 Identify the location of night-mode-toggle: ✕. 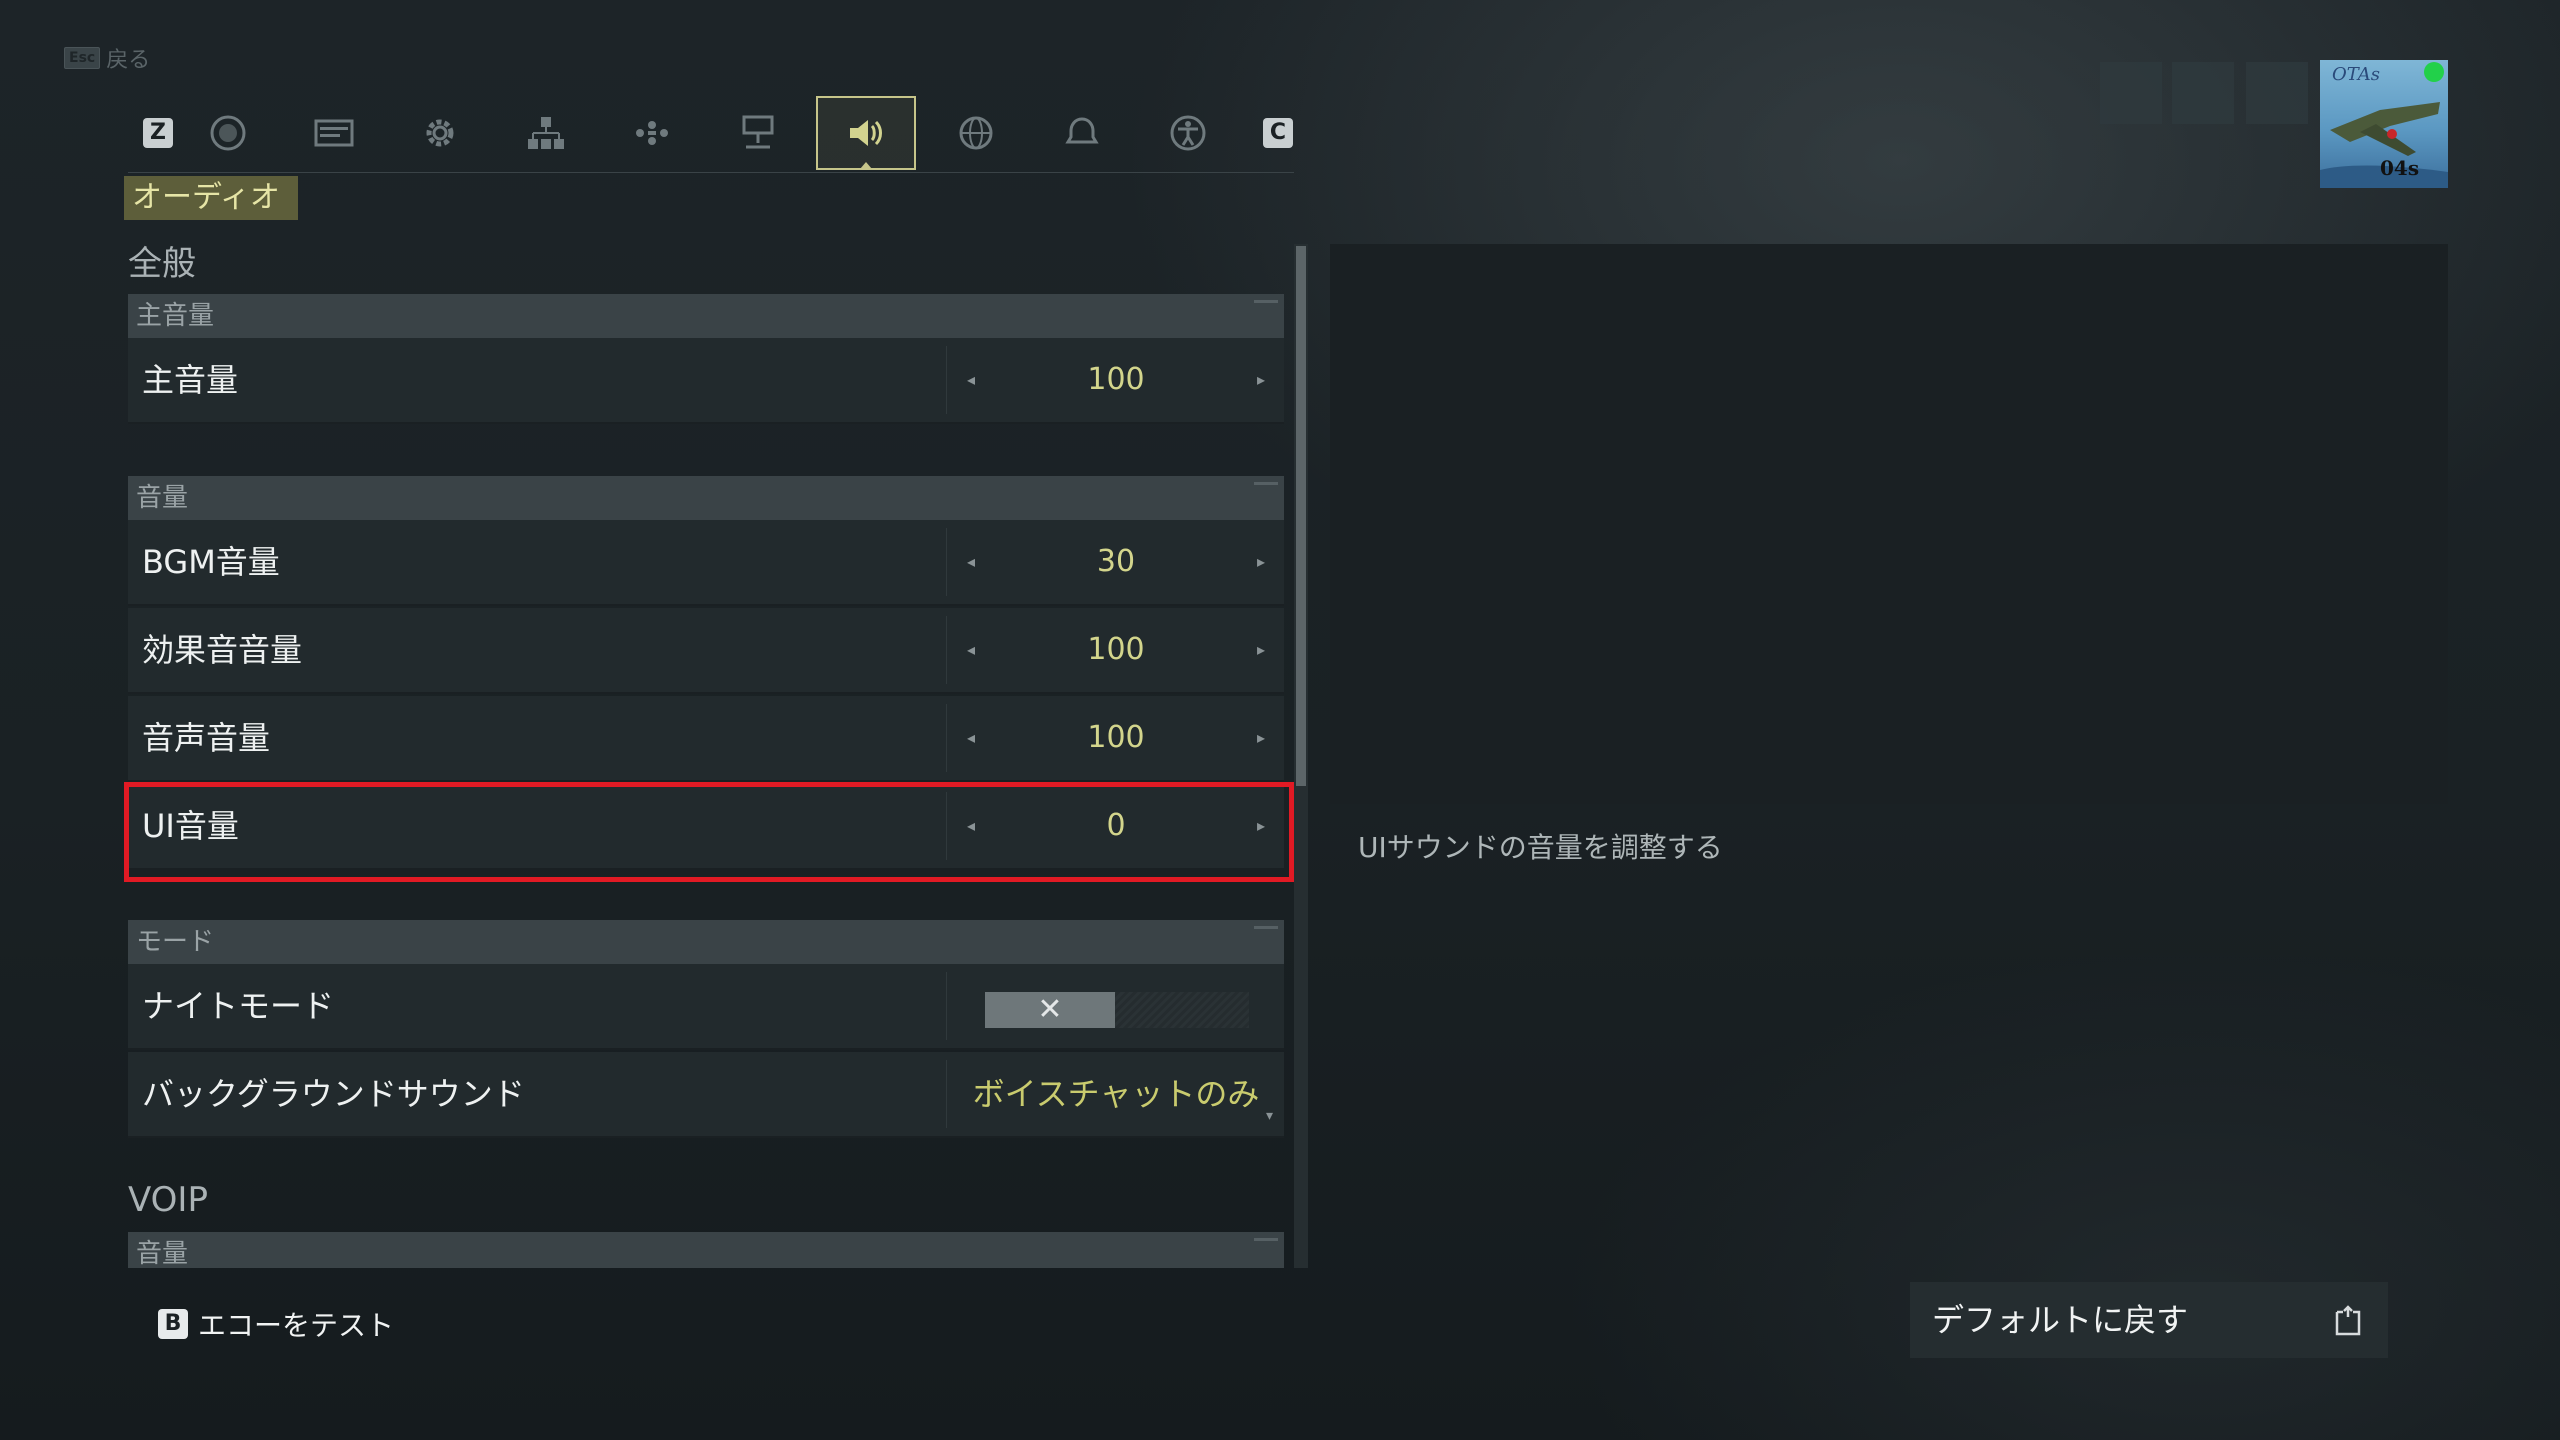
(1117, 1010).